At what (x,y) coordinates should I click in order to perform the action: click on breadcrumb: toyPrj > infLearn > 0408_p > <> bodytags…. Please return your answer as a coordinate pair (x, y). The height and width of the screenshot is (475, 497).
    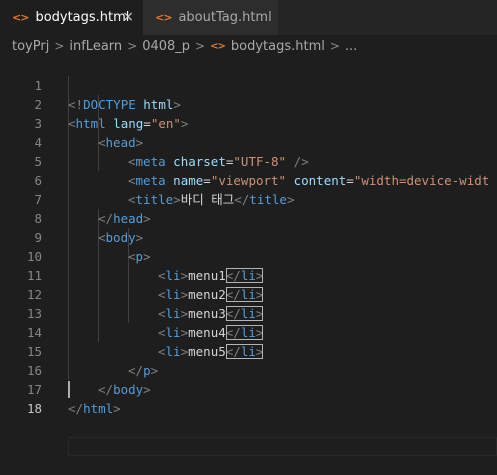
    Looking at the image, I should click on (248, 46).